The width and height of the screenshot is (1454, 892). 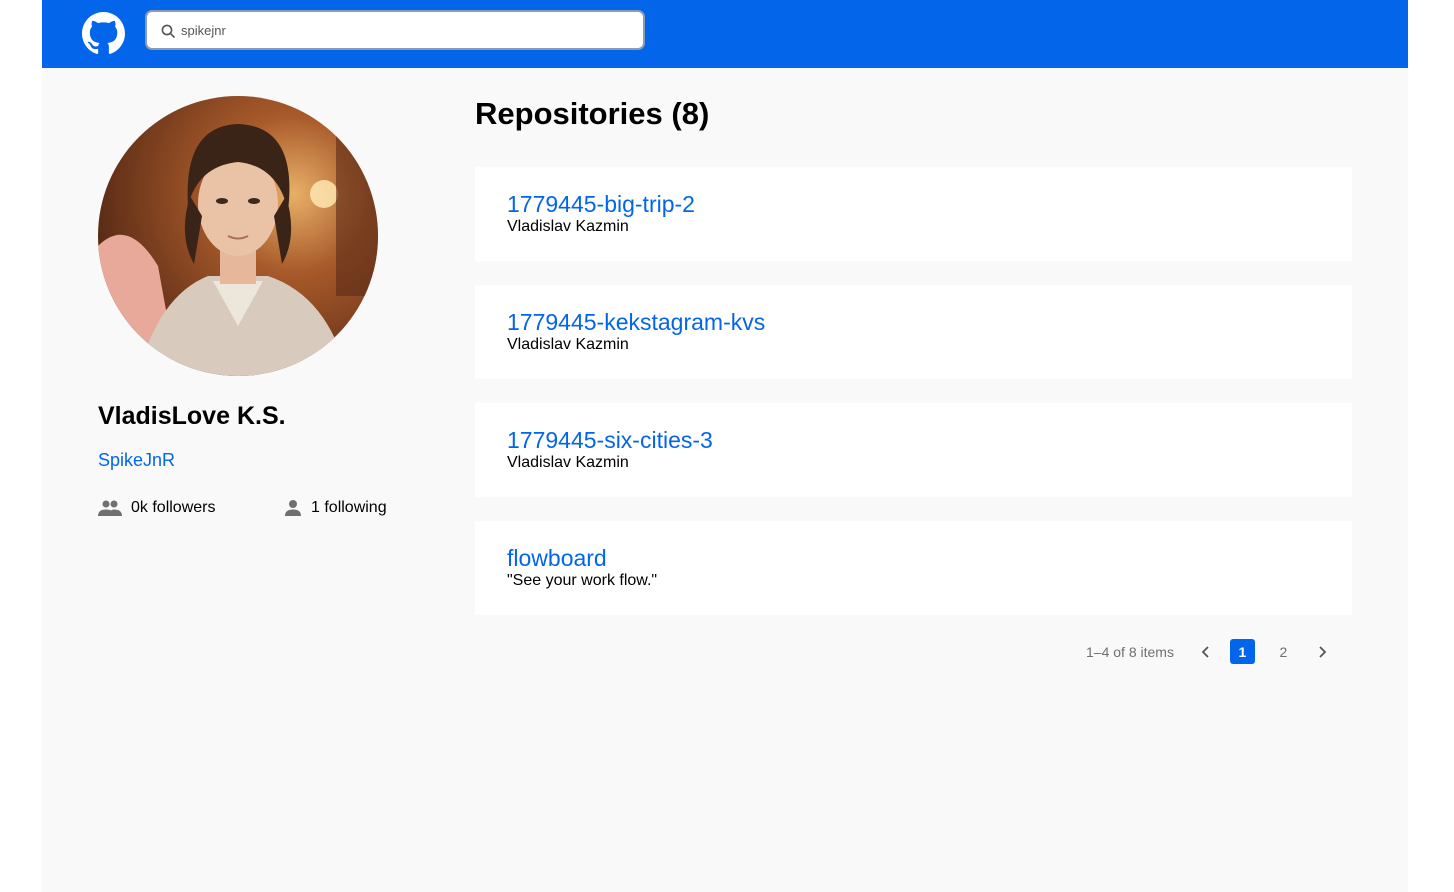 I want to click on pagination: 1–4 of 8 items 1 2, so click(x=1209, y=651).